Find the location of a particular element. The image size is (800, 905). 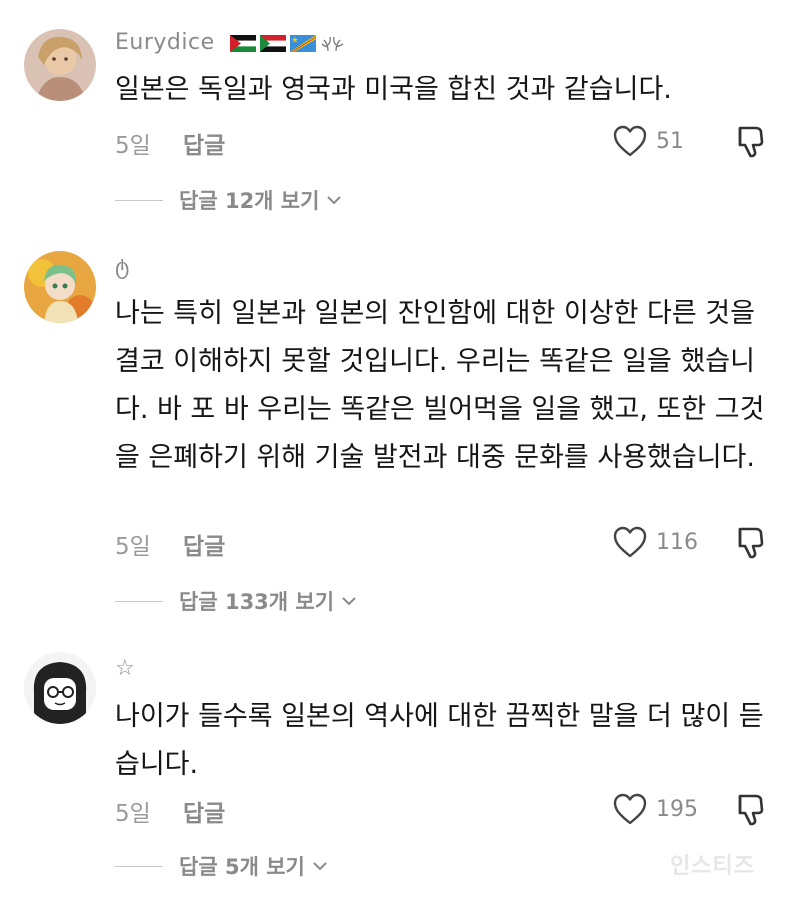

username-flags is located at coordinates (288, 43).